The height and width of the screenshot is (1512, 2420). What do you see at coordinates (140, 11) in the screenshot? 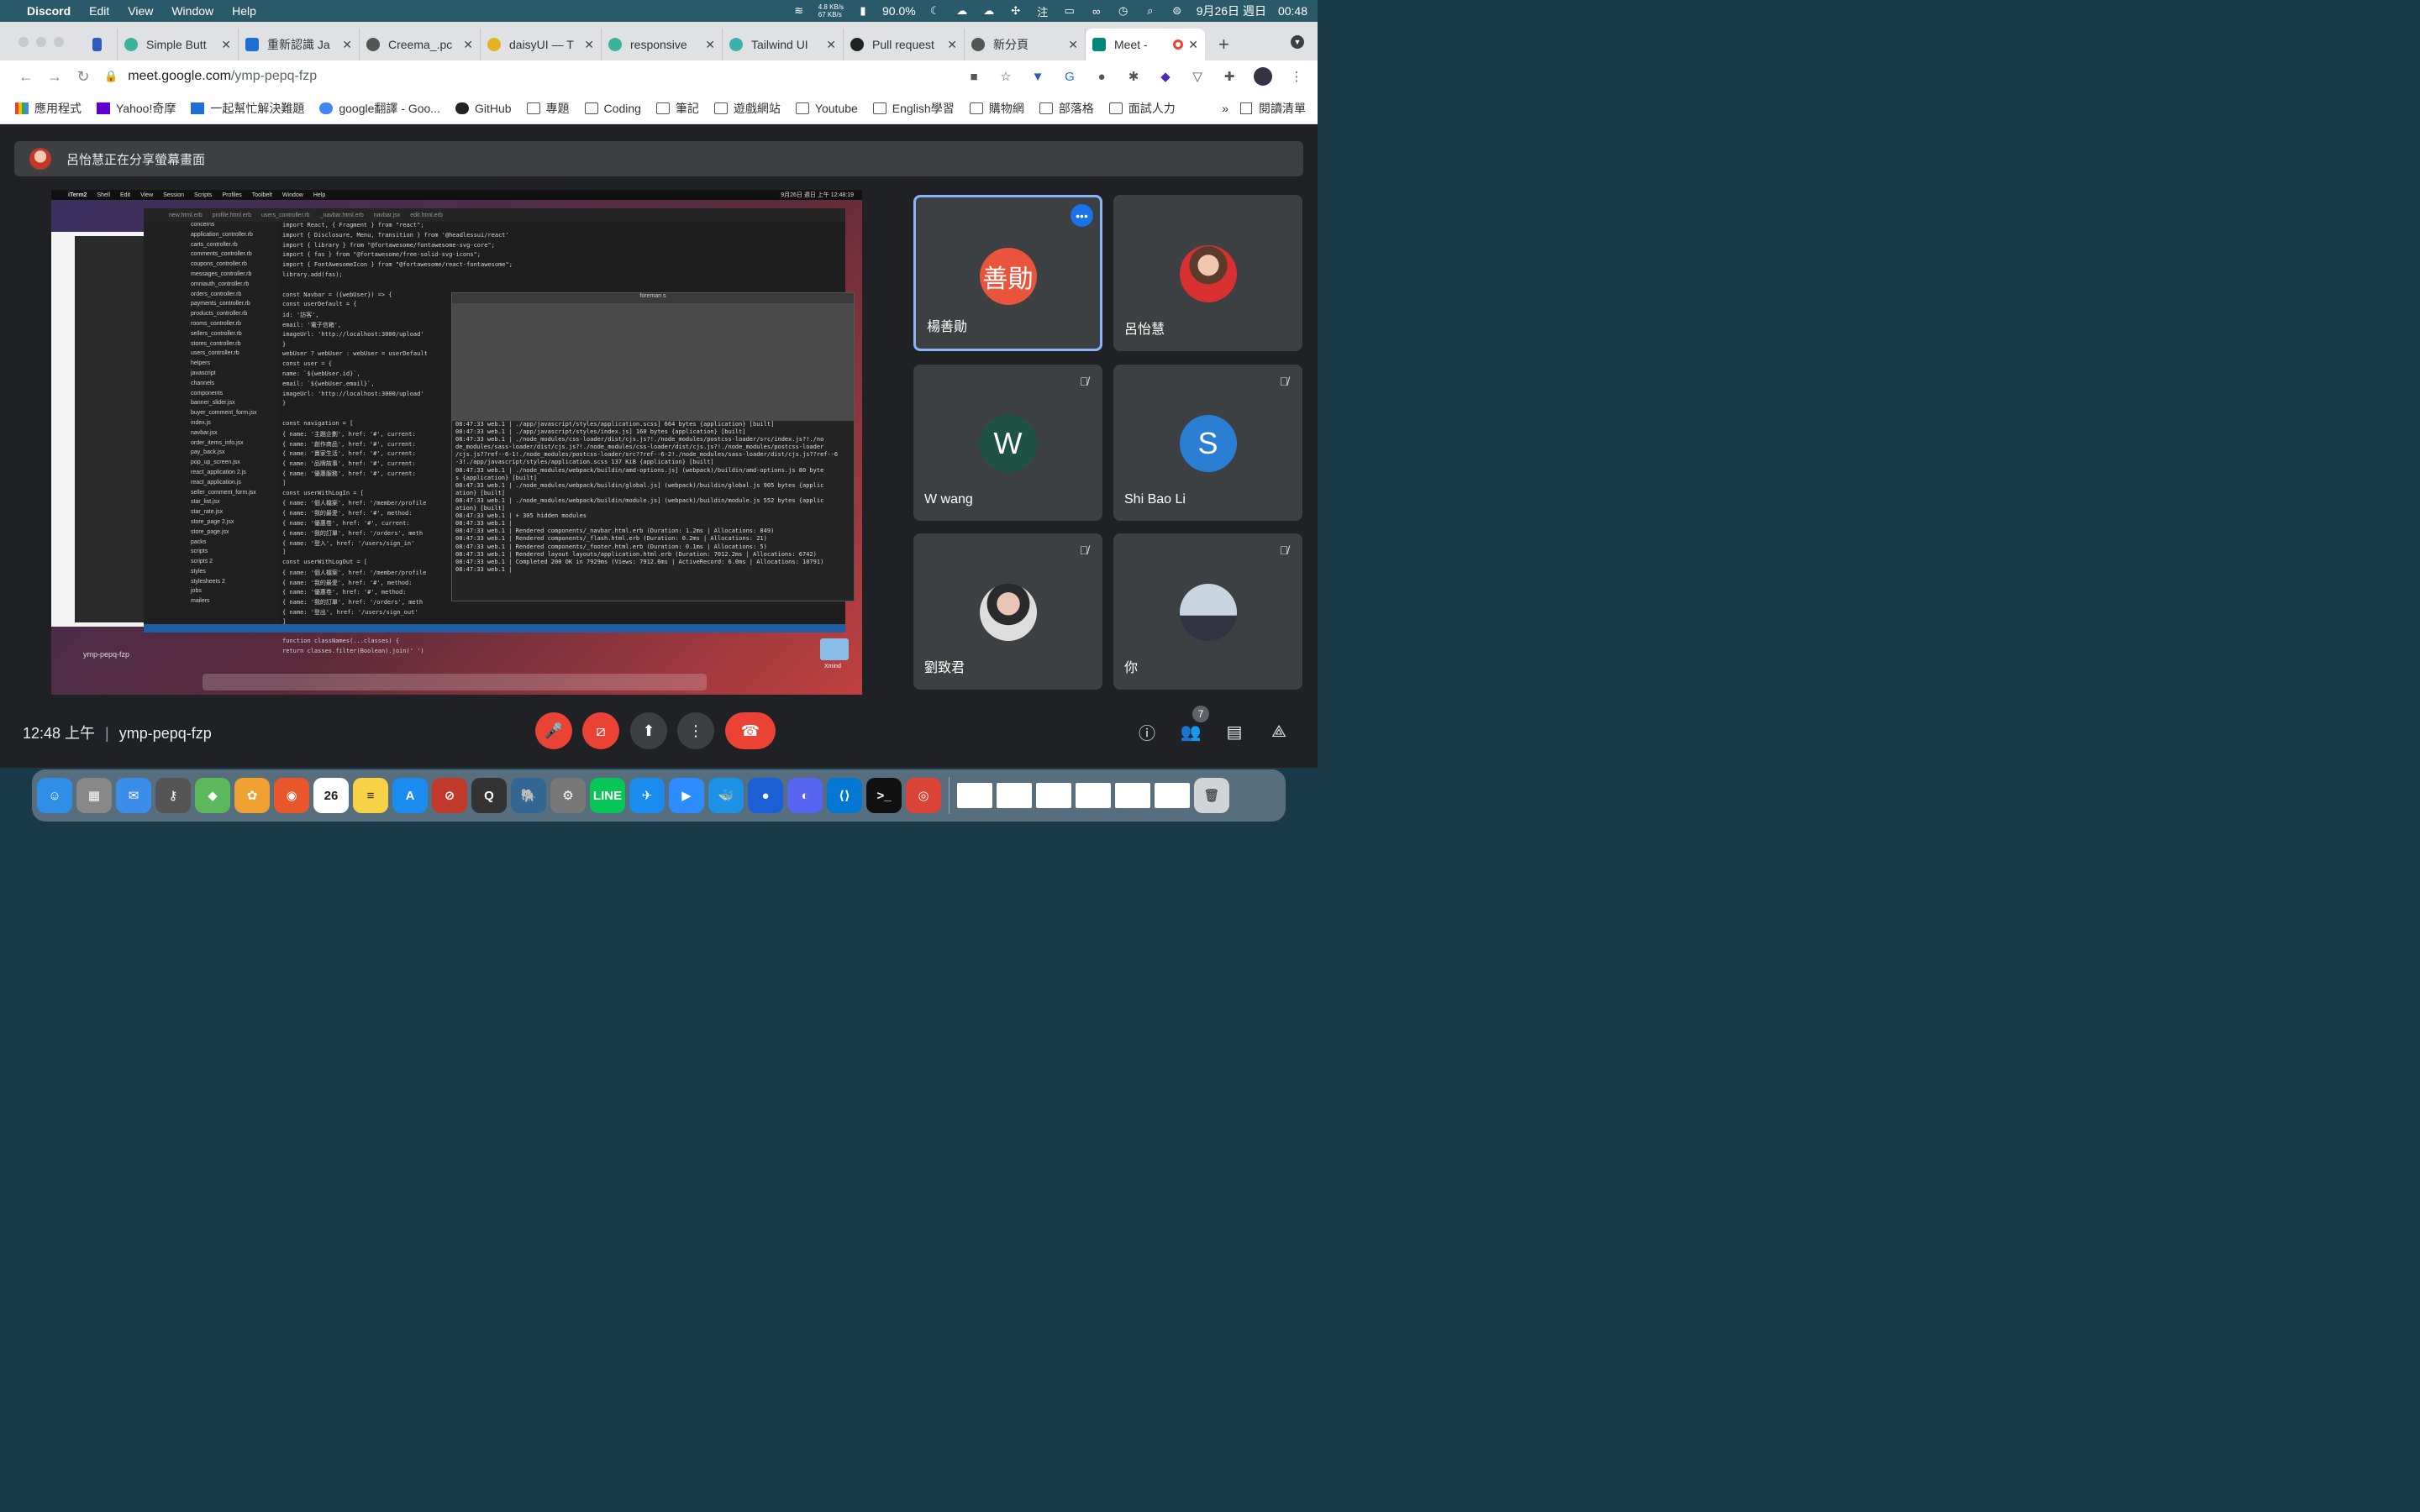
I see `menu-view: View` at bounding box center [140, 11].